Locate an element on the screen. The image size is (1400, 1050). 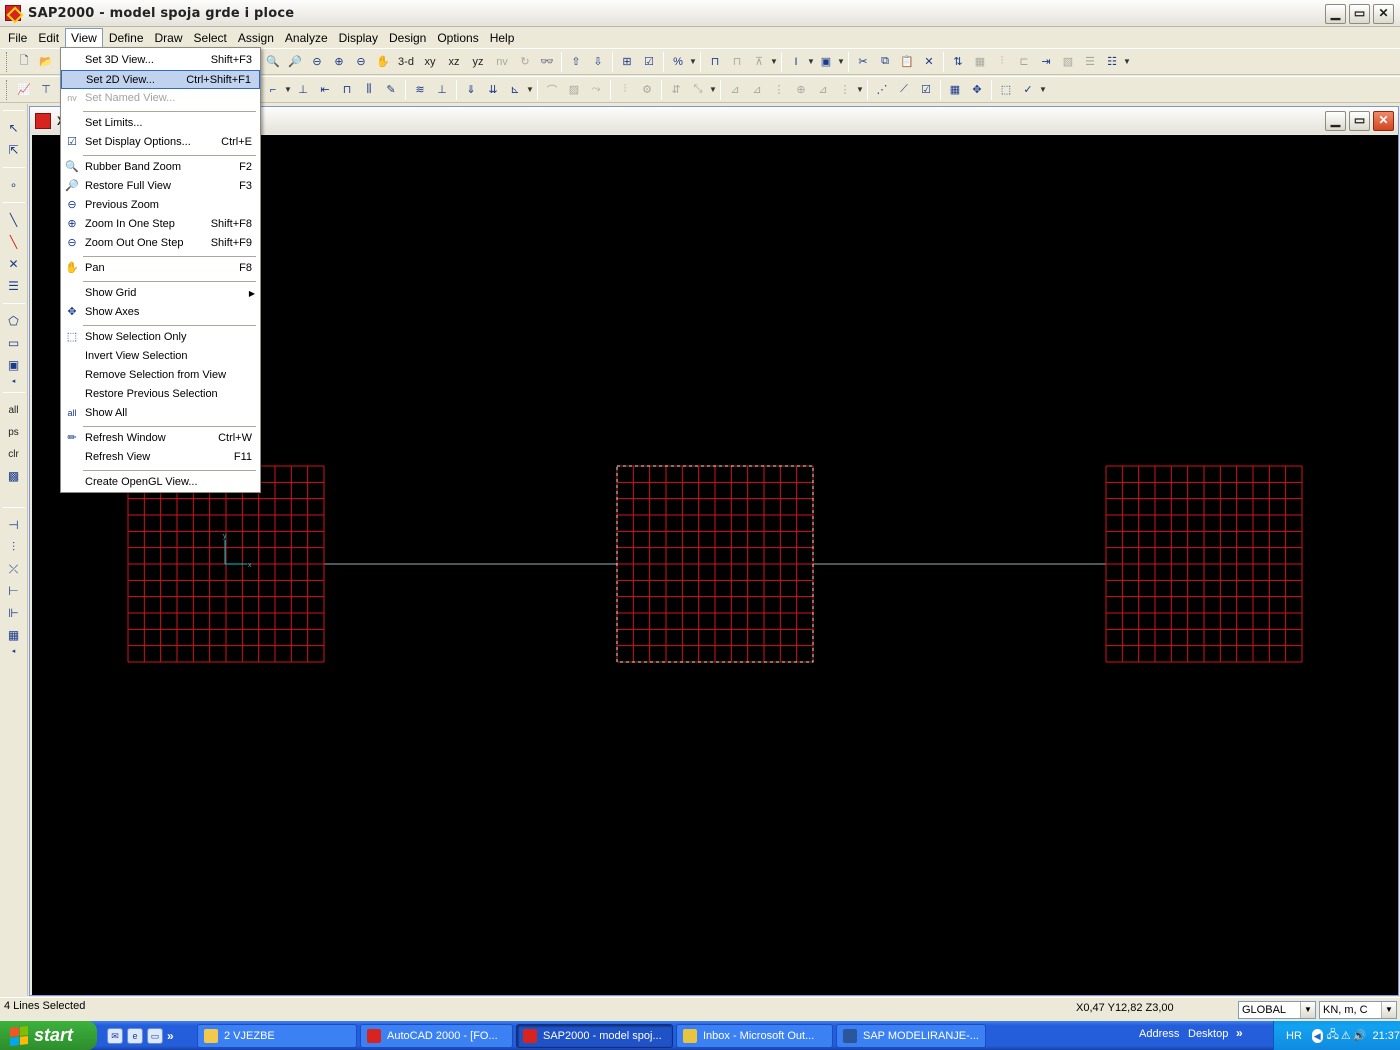
moment-icon: ⤡ is located at coordinates (698, 90).